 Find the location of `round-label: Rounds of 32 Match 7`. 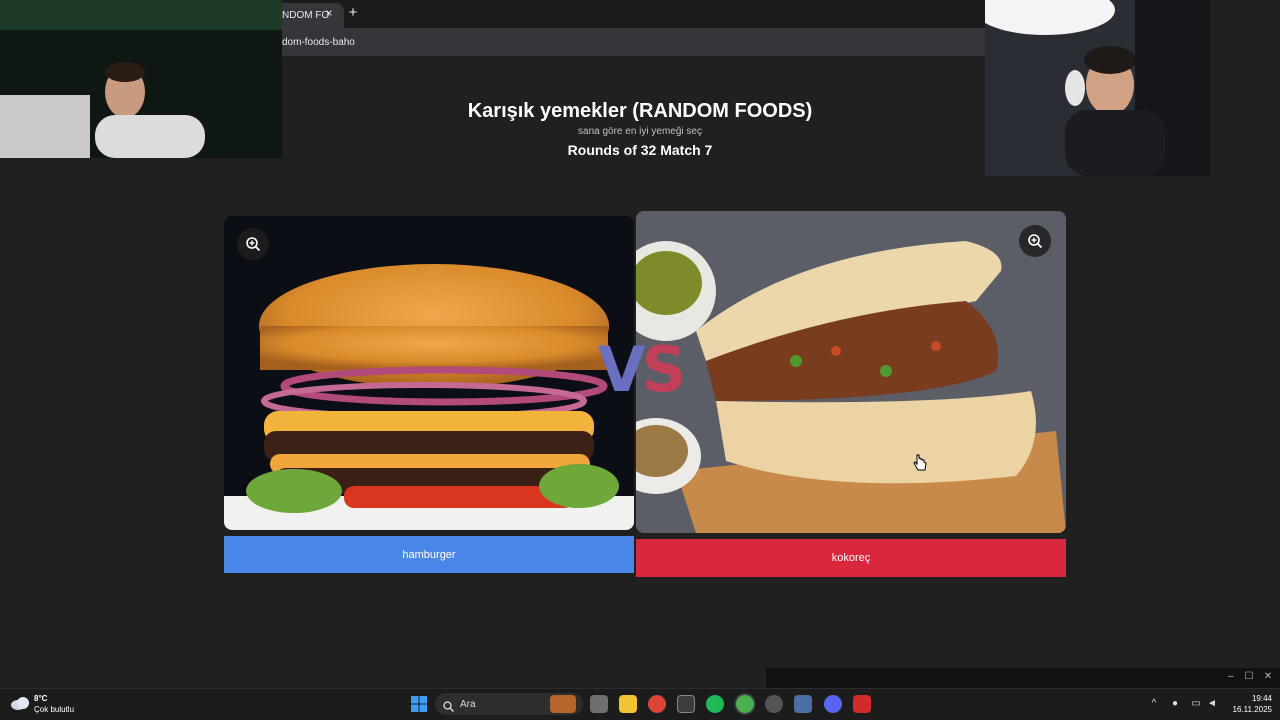

round-label: Rounds of 32 Match 7 is located at coordinates (640, 150).